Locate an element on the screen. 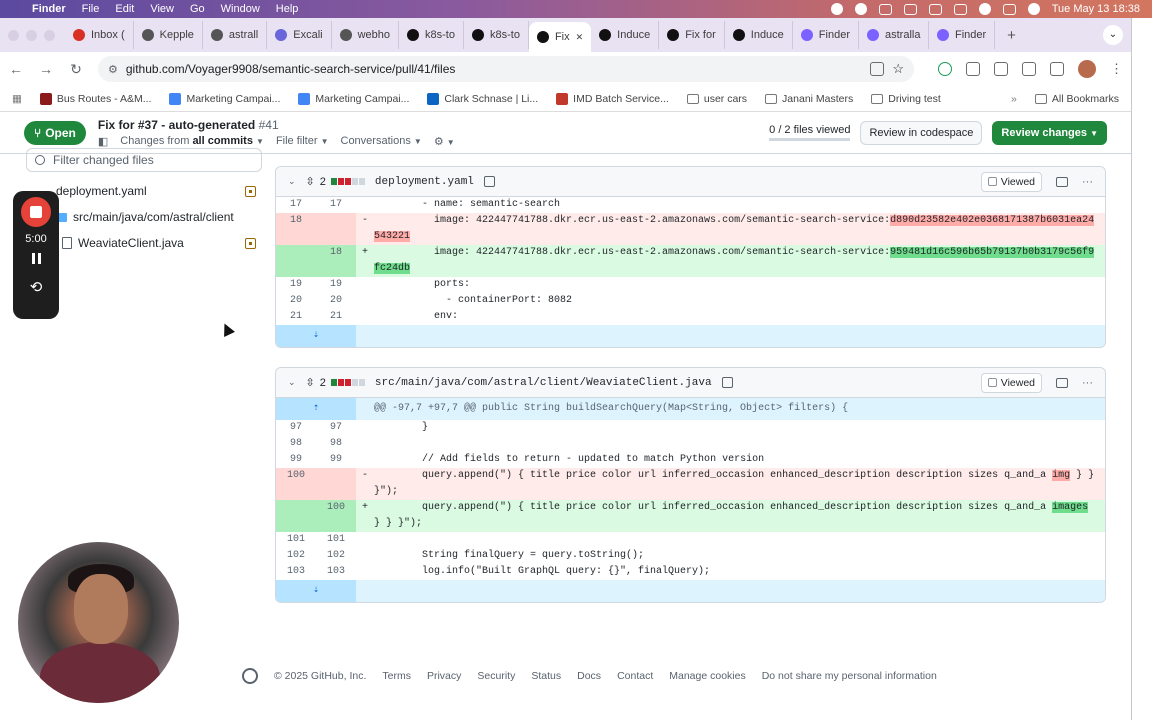 The width and height of the screenshot is (1152, 720). context-line: 20 20 - containerPort: 8082 is located at coordinates (690, 301).